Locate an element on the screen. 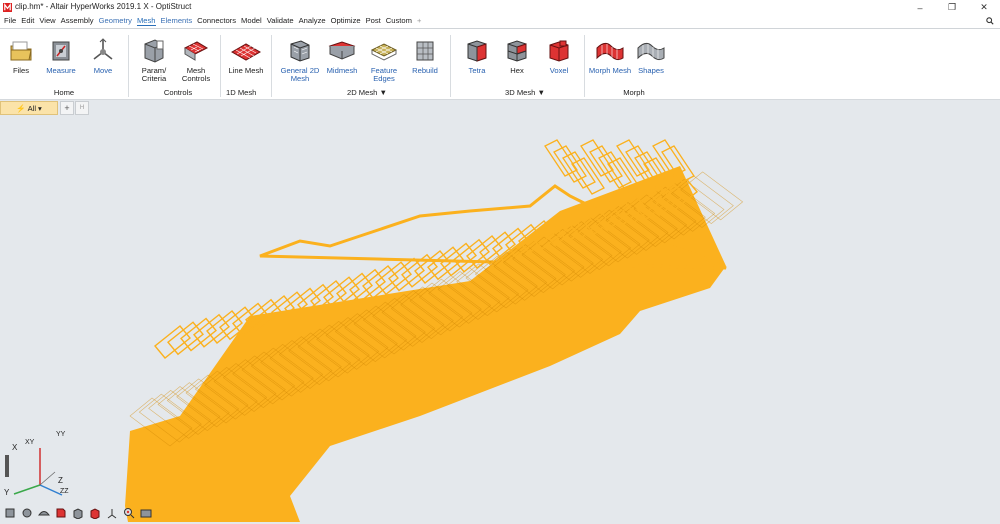 The image size is (1000, 524). rebuild-tool: Rebuild is located at coordinates (425, 52).